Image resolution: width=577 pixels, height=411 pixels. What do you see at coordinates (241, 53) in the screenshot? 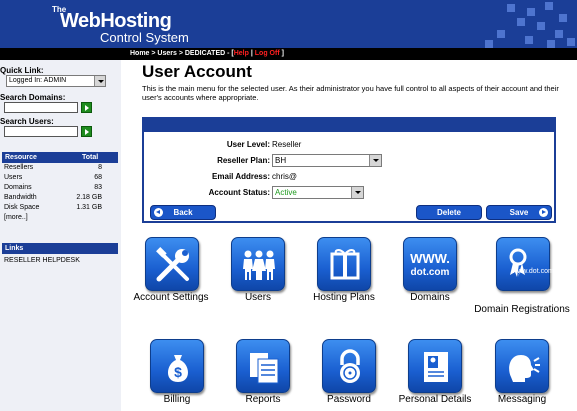
I see `help-link: Help` at bounding box center [241, 53].